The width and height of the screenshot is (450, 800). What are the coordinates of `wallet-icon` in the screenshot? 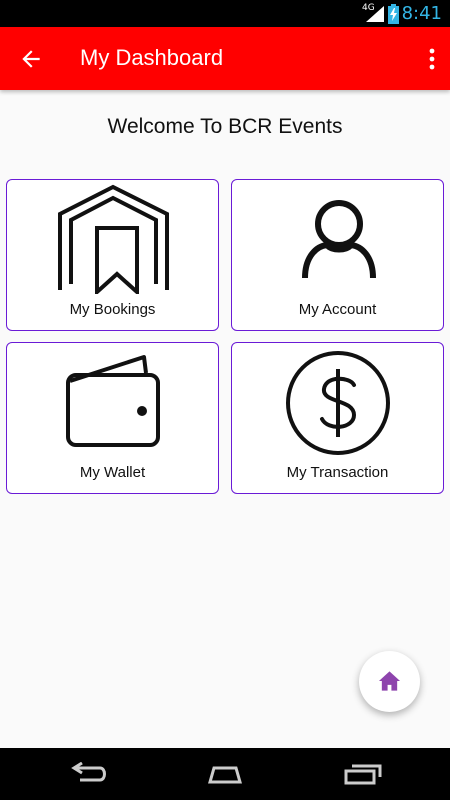 It's located at (113, 401).